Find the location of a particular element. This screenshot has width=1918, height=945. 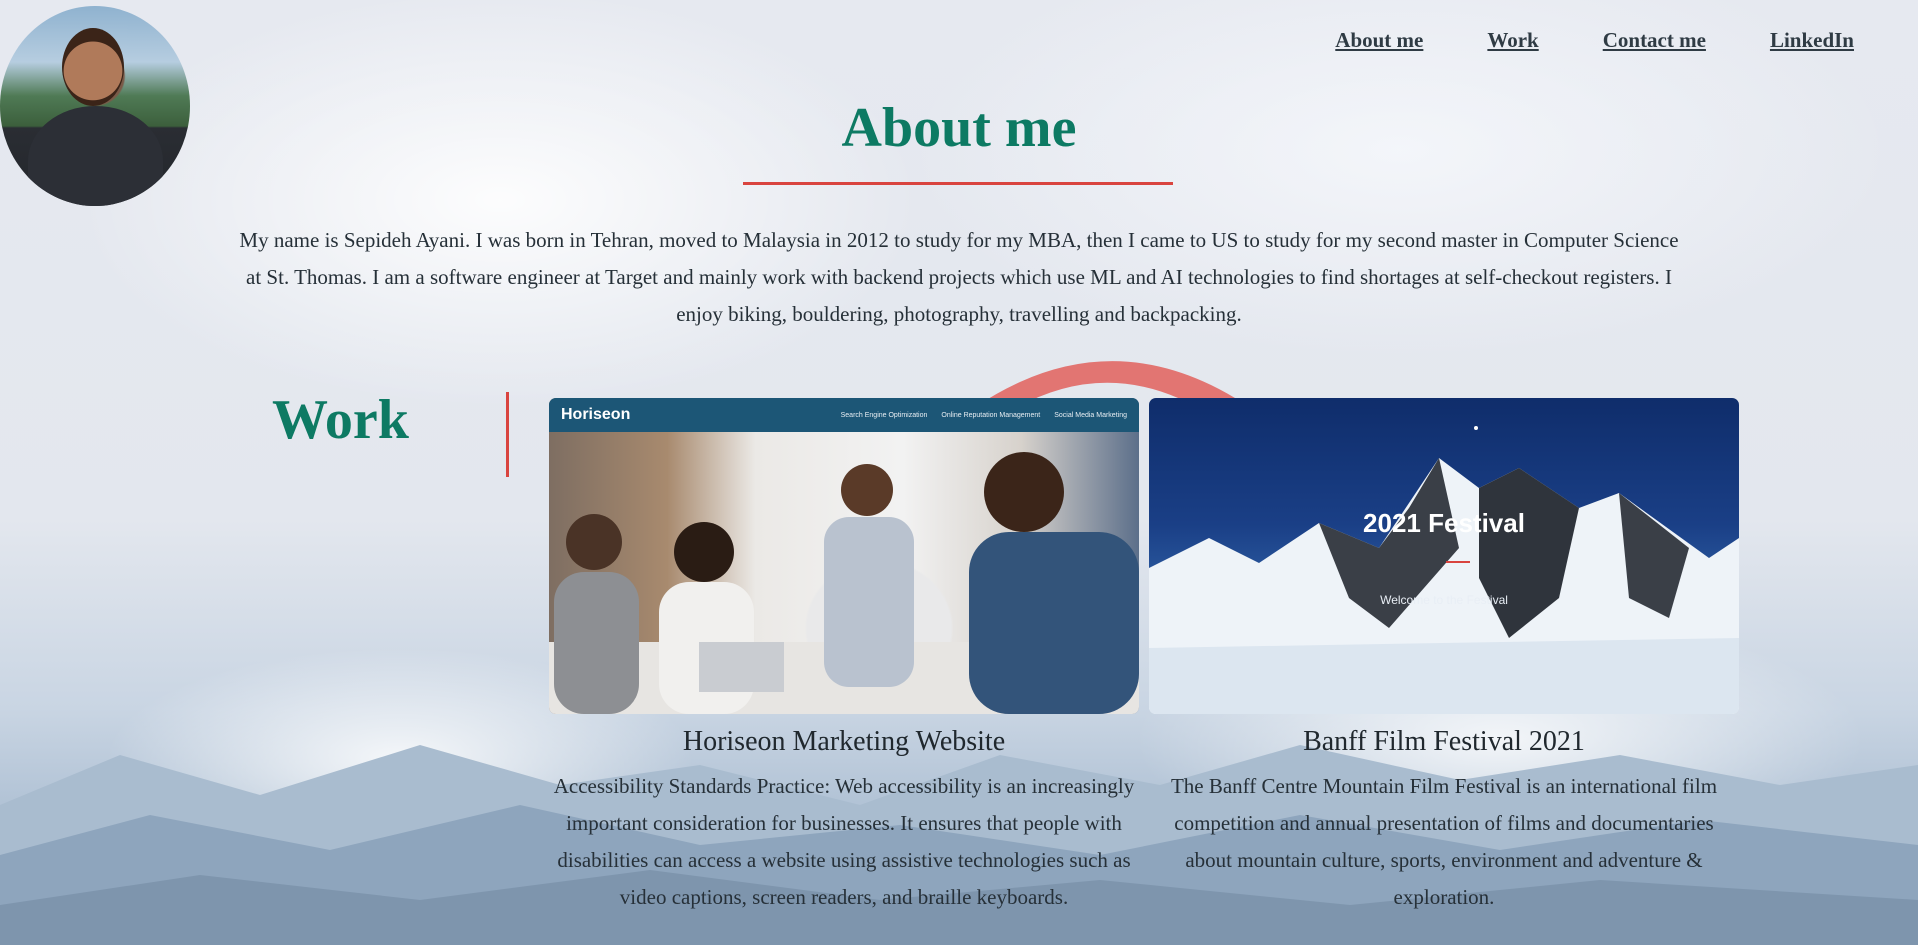

project-thumbnail-banff: 2021 Festival Welcome to the Festival is located at coordinates (1444, 556).